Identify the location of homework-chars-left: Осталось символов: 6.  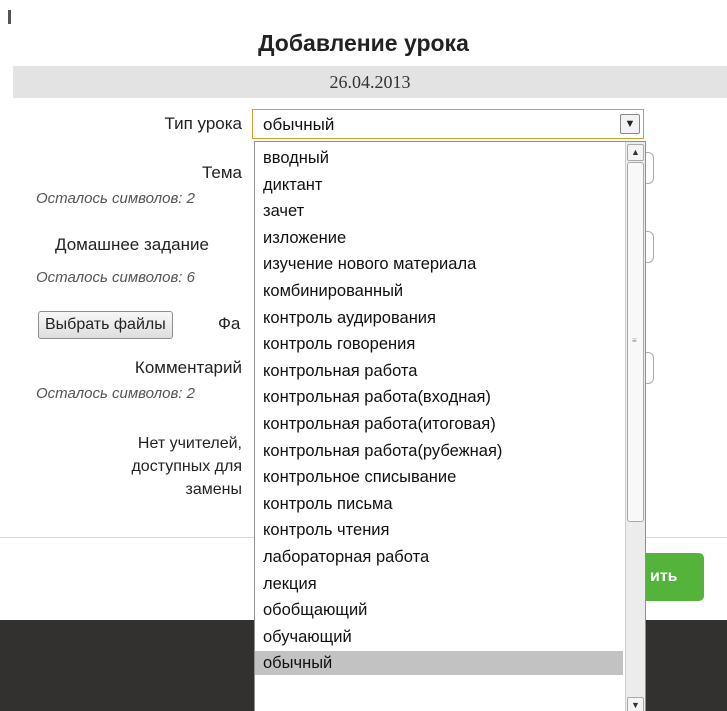
(115, 277).